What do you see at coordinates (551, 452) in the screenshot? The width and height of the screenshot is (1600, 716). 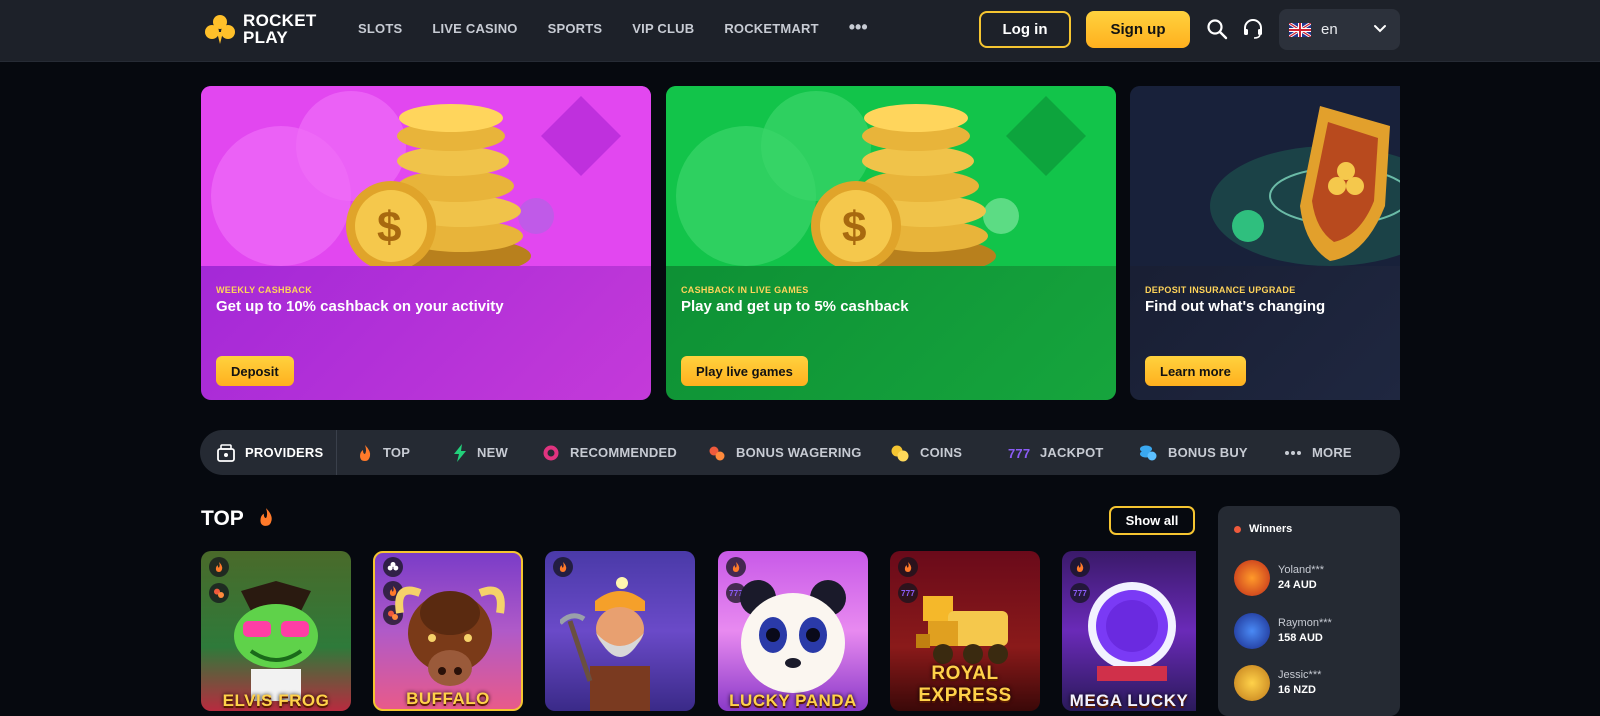 I see `recommended-icon` at bounding box center [551, 452].